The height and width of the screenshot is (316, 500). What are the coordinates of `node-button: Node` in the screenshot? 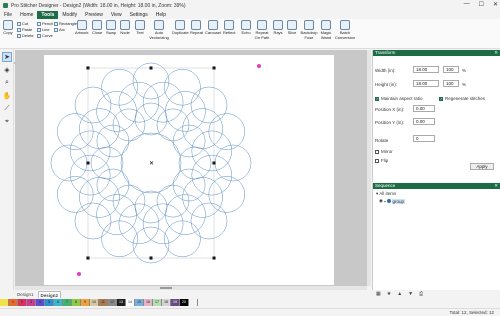 It's located at (125, 28).